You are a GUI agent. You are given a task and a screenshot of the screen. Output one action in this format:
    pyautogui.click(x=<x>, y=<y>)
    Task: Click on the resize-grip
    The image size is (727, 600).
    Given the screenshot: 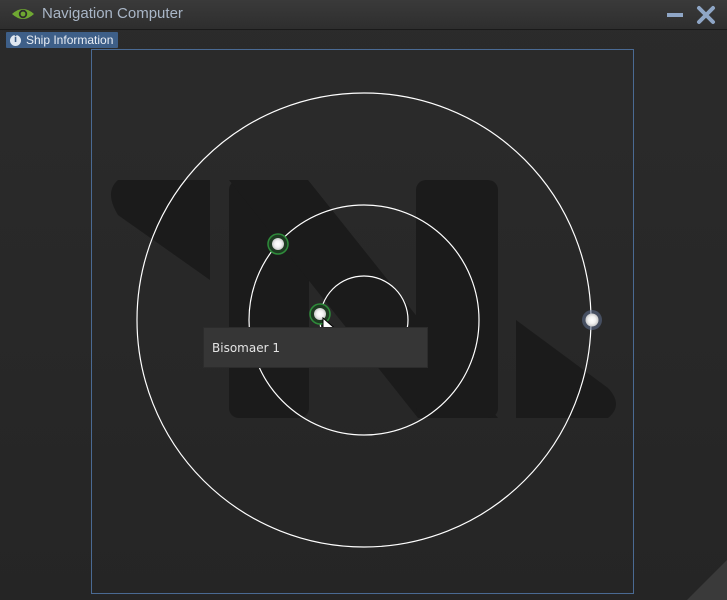 What is the action you would take?
    pyautogui.click(x=707, y=580)
    